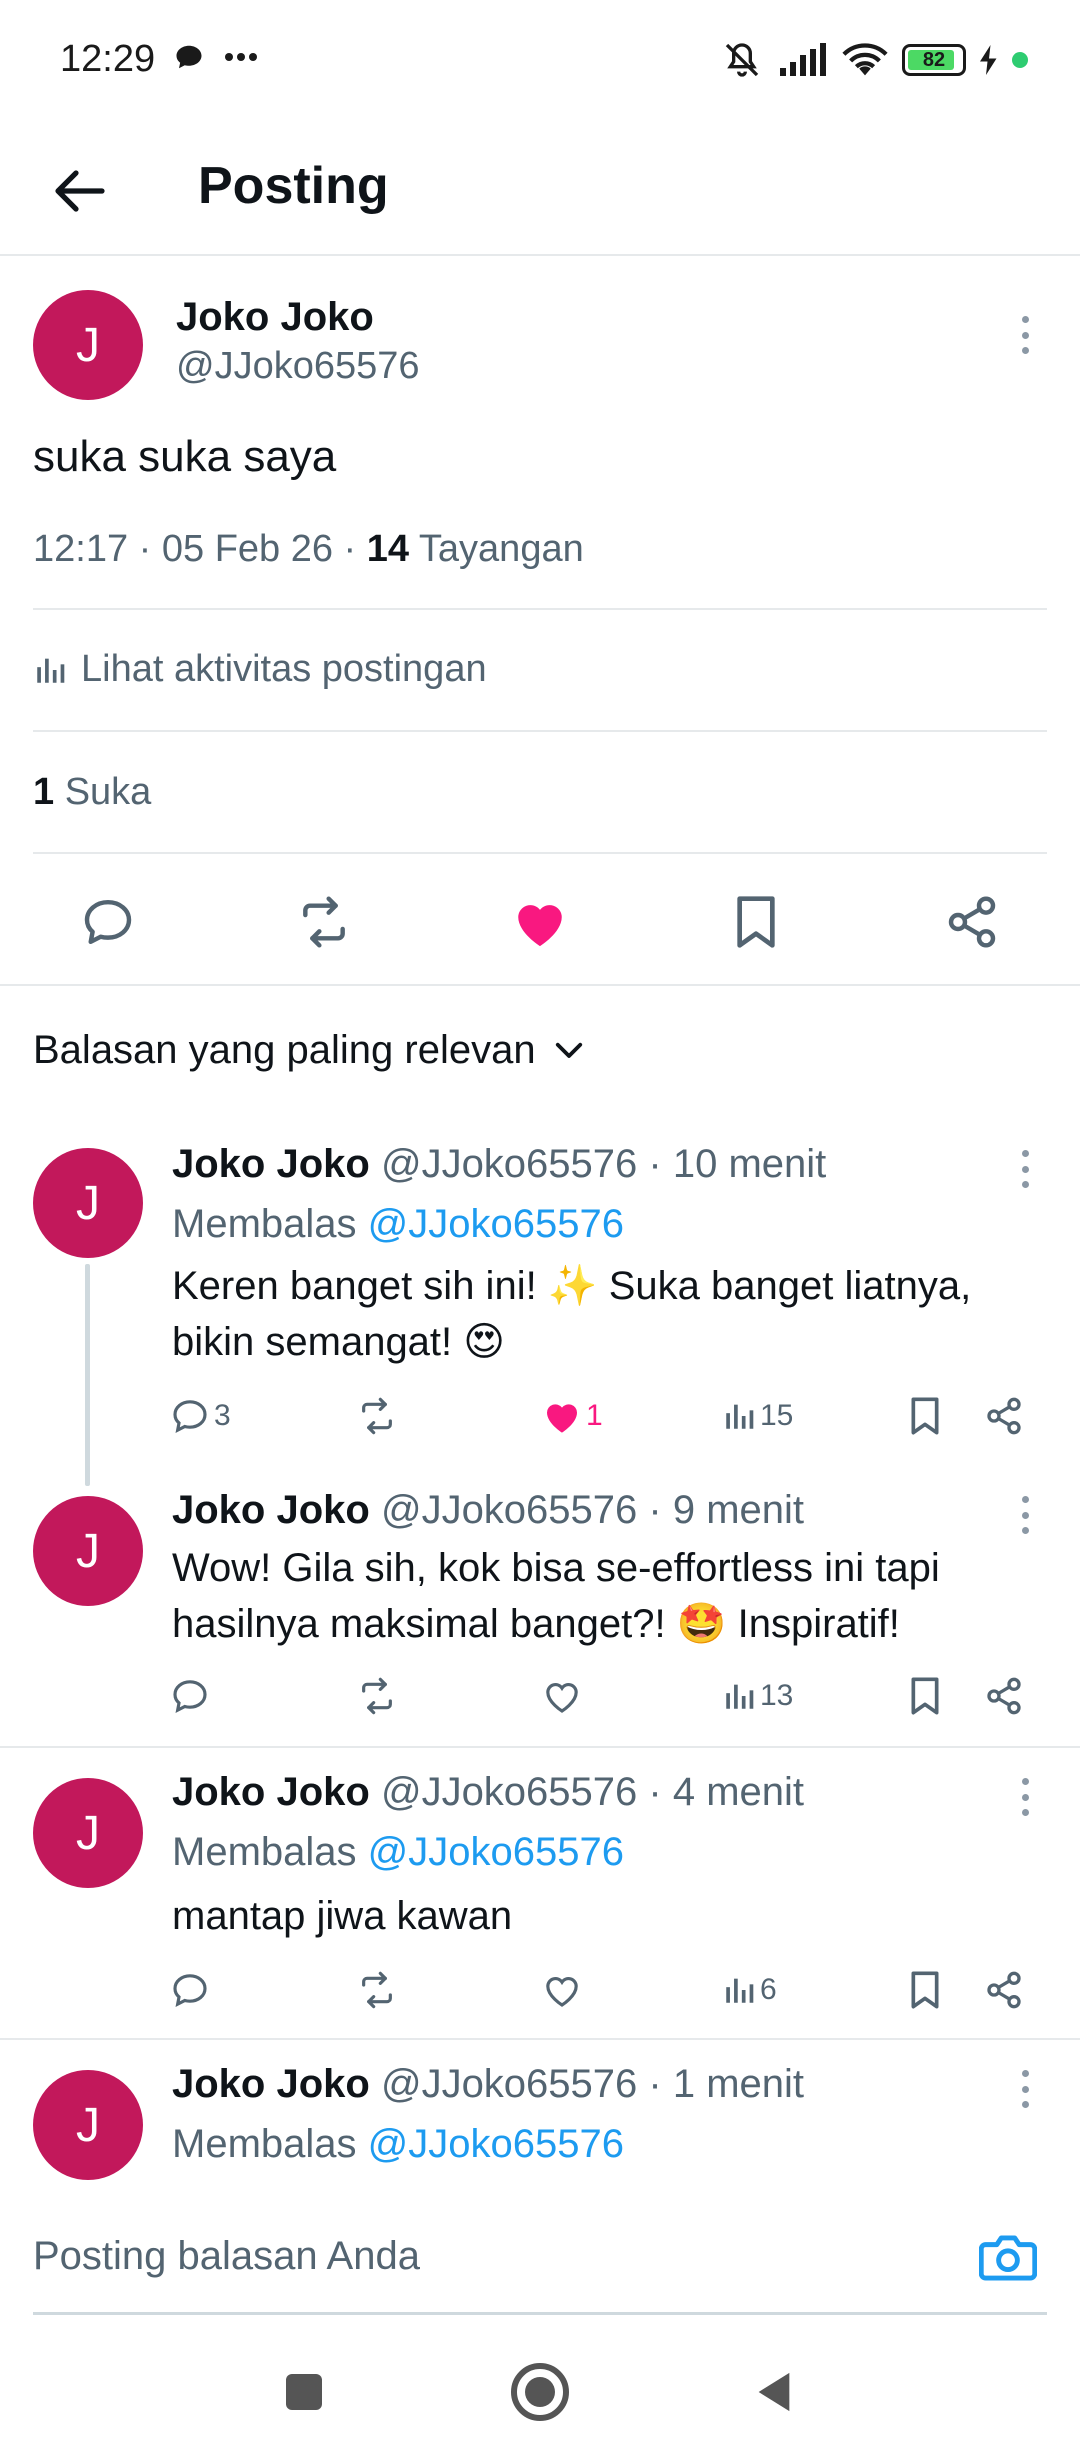  What do you see at coordinates (1025, 335) in the screenshot?
I see `post-more-button` at bounding box center [1025, 335].